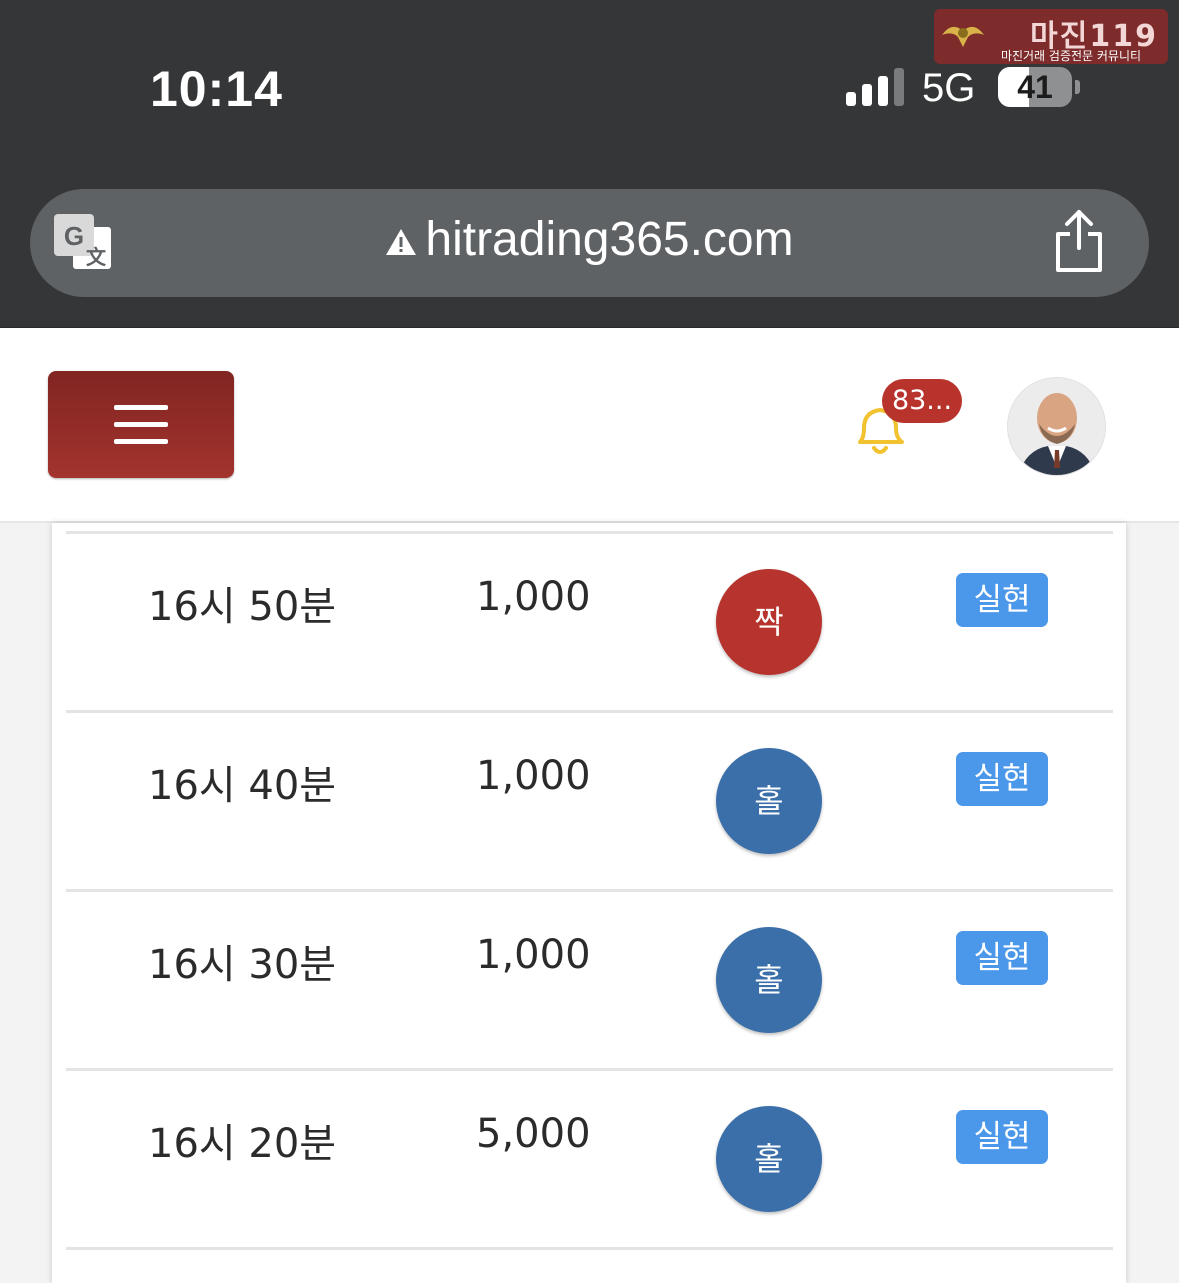 The height and width of the screenshot is (1283, 1179). What do you see at coordinates (1071, 56) in the screenshot?
I see `watermark-subtitle: 마진거래 검증전문 커뮤니티` at bounding box center [1071, 56].